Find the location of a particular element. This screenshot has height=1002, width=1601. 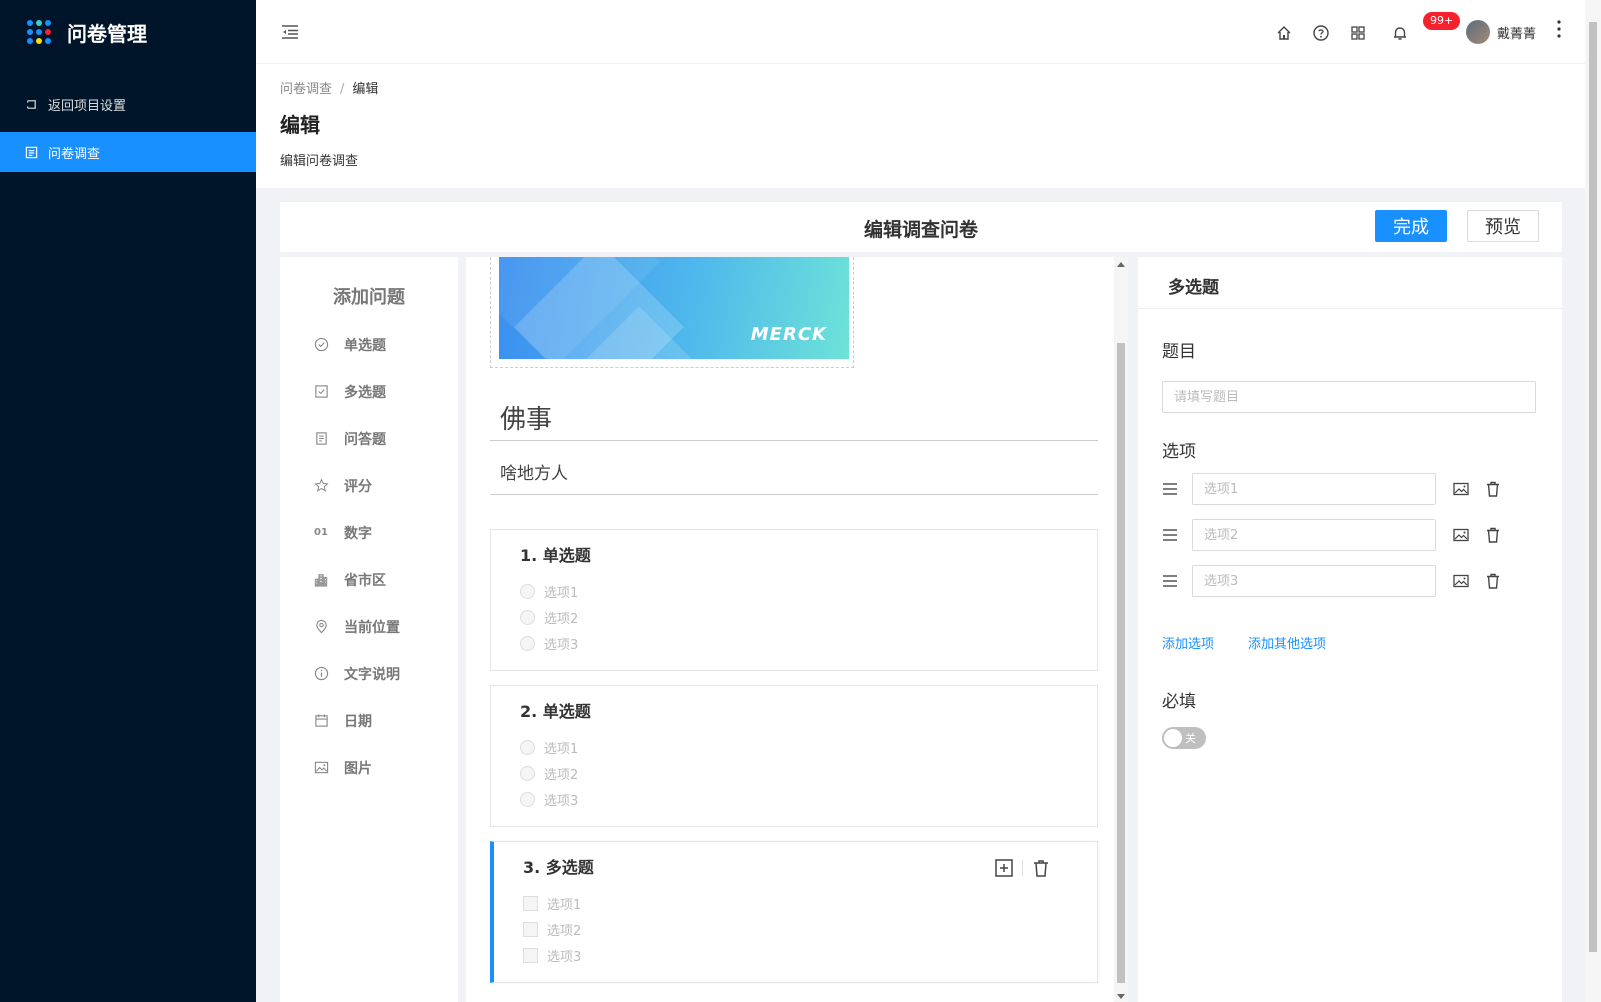

menu-fold-icon is located at coordinates (290, 32).